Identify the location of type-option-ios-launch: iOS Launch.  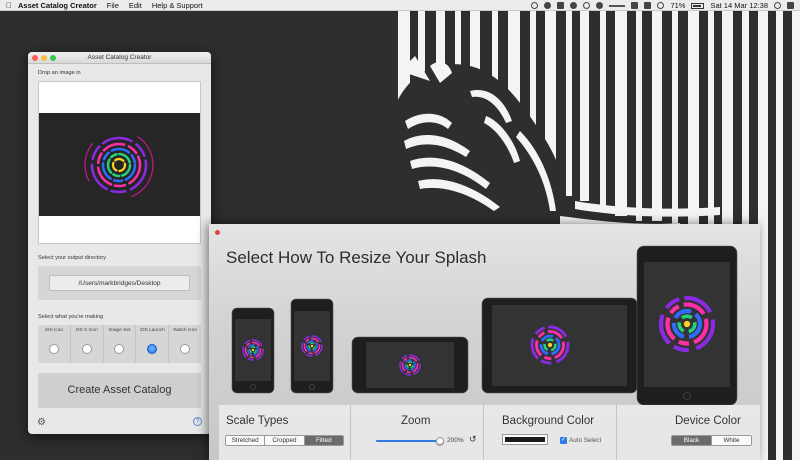
(153, 344).